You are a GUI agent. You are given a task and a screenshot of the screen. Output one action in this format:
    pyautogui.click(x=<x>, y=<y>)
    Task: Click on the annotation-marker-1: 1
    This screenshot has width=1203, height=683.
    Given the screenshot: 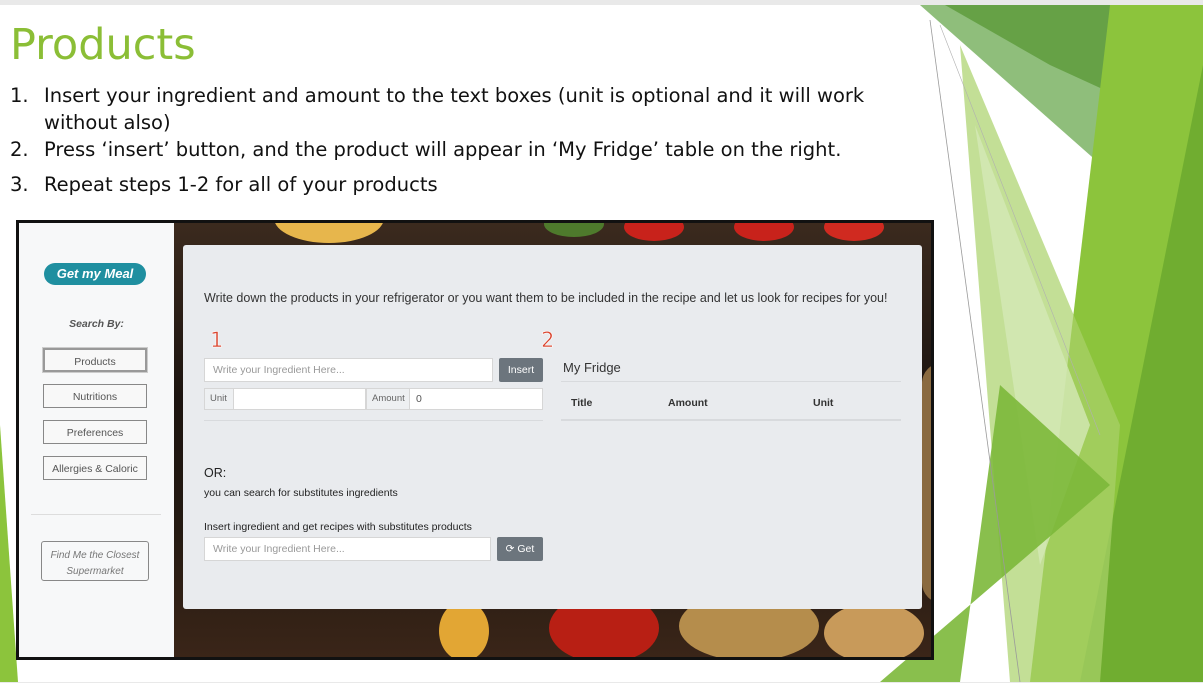 What is the action you would take?
    pyautogui.click(x=217, y=340)
    